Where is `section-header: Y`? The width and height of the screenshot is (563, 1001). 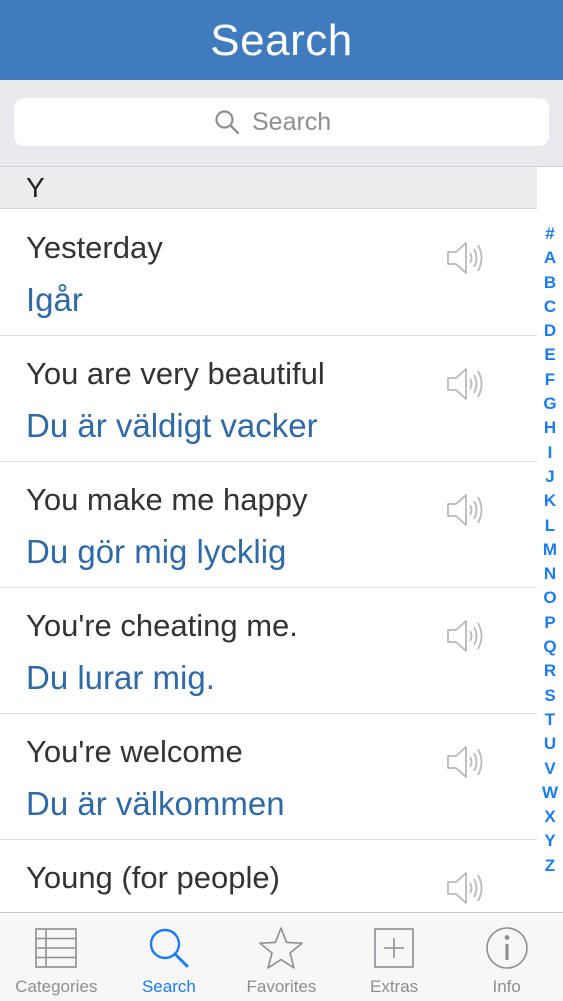
section-header: Y is located at coordinates (268, 188).